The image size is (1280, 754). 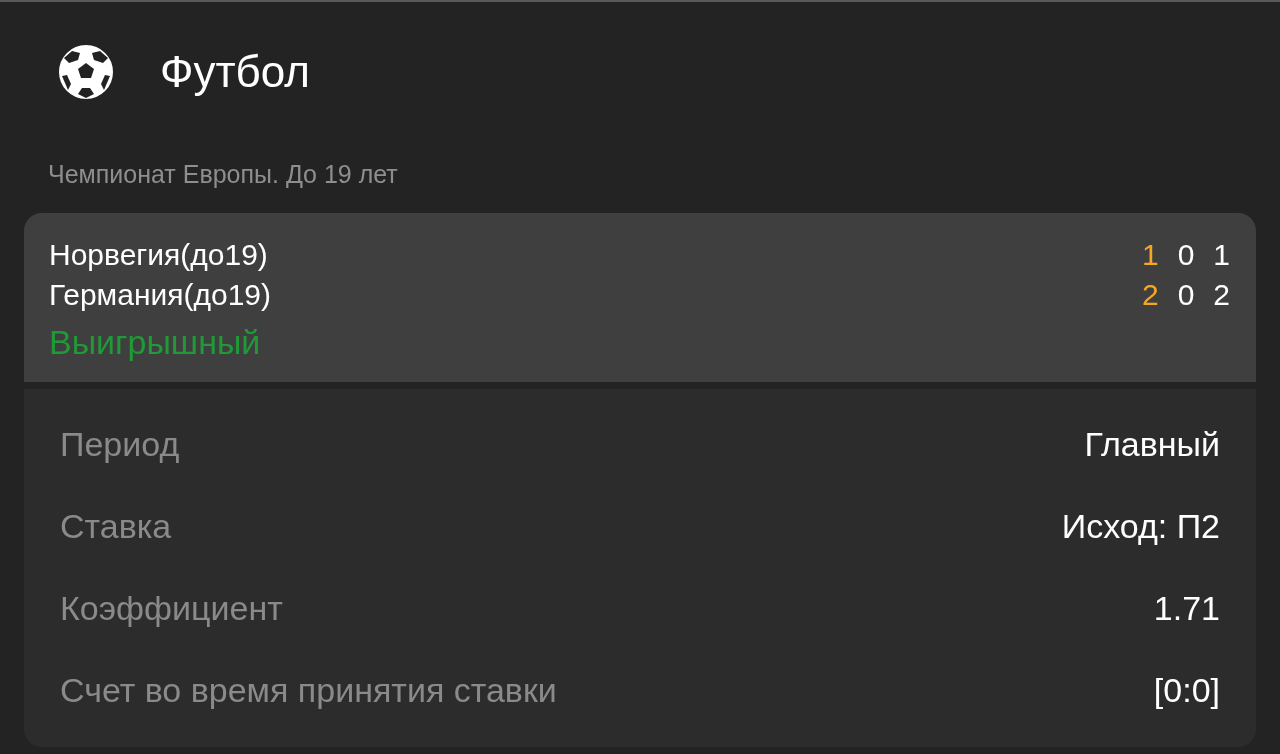 I want to click on sport-title: Футбол, so click(x=235, y=72).